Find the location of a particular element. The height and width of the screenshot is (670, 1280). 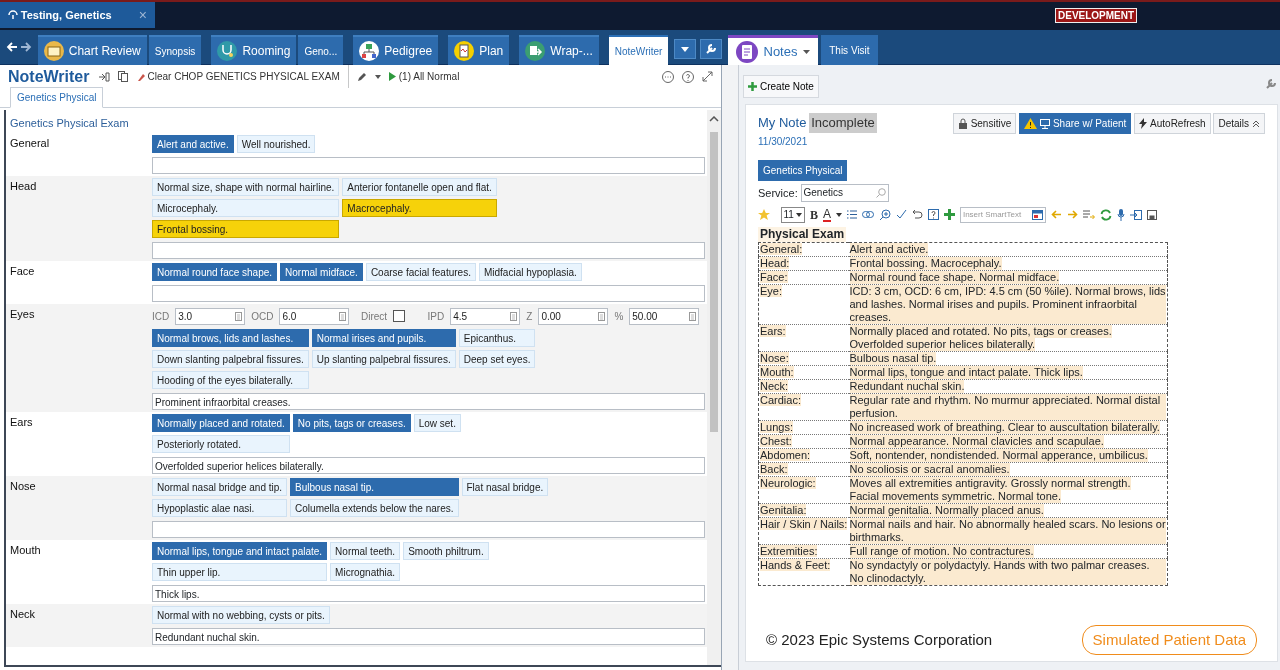

finding-option: Normal irises and pupils. is located at coordinates (383, 338).